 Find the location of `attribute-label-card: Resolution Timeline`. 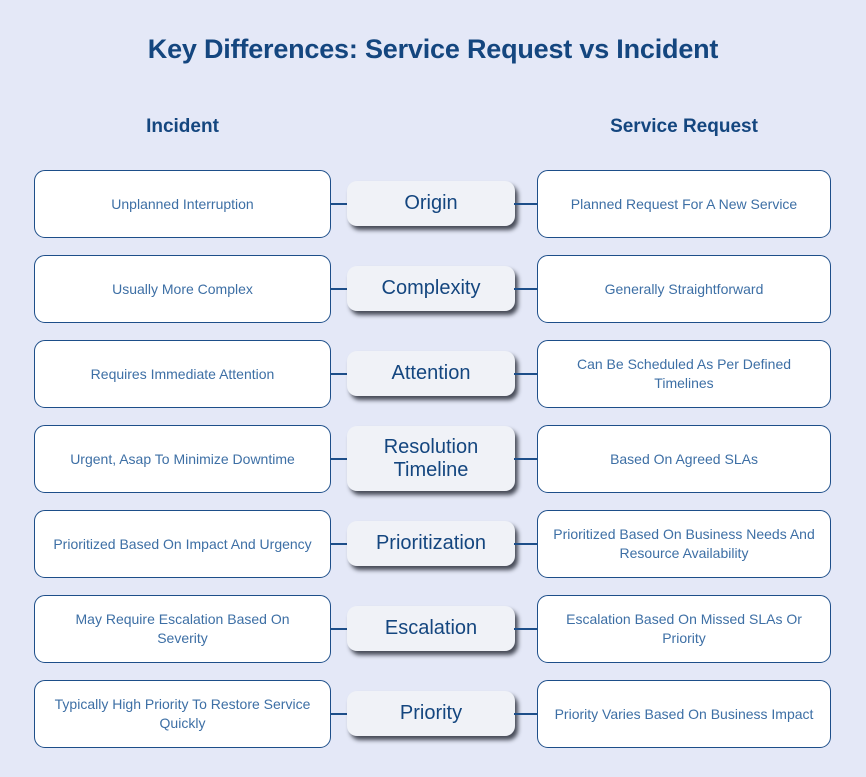

attribute-label-card: Resolution Timeline is located at coordinates (431, 458).